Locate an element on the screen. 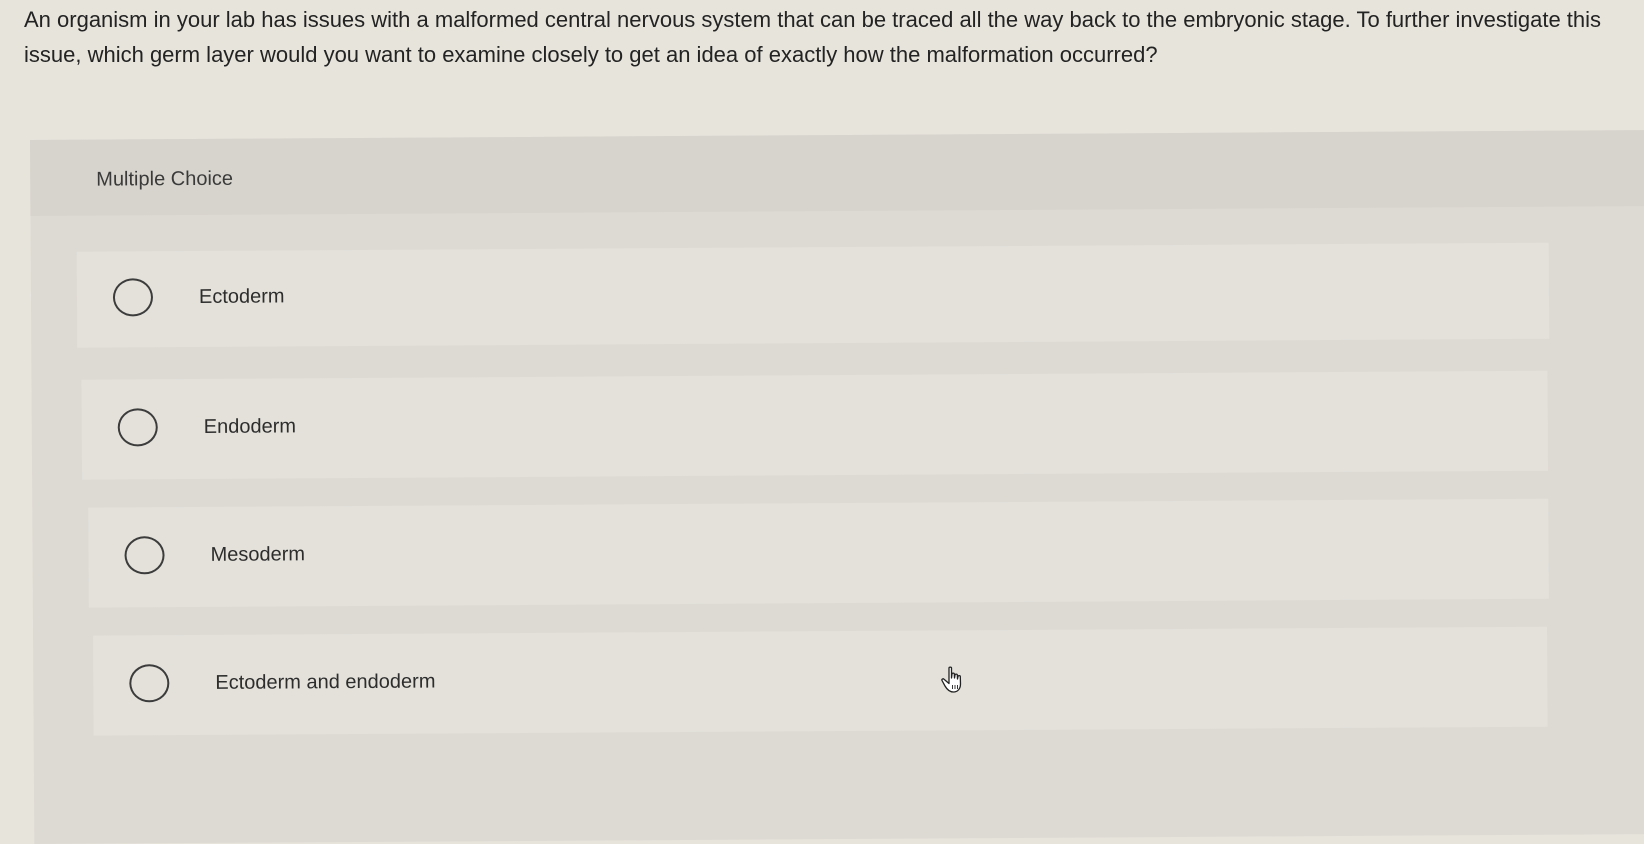 This screenshot has height=844, width=1644. option-label: Mesoderm is located at coordinates (258, 554).